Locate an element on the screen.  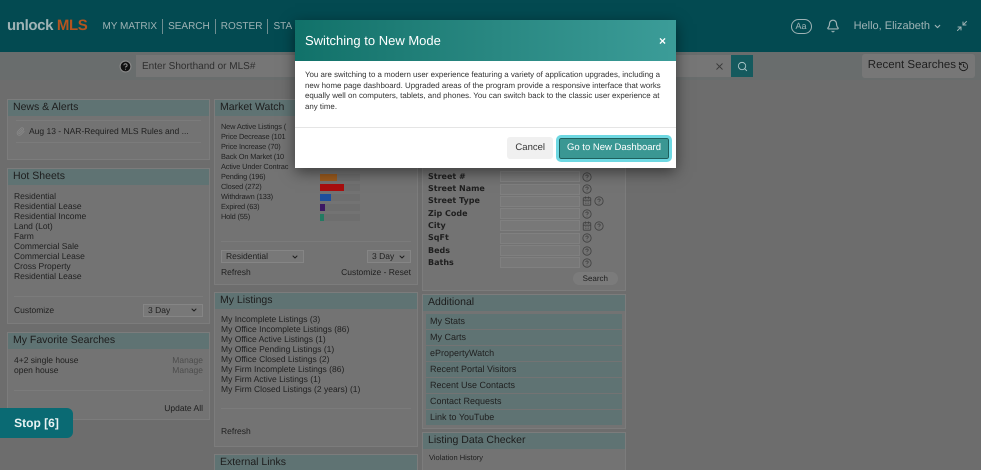
logo: unlock MLS is located at coordinates (47, 26).